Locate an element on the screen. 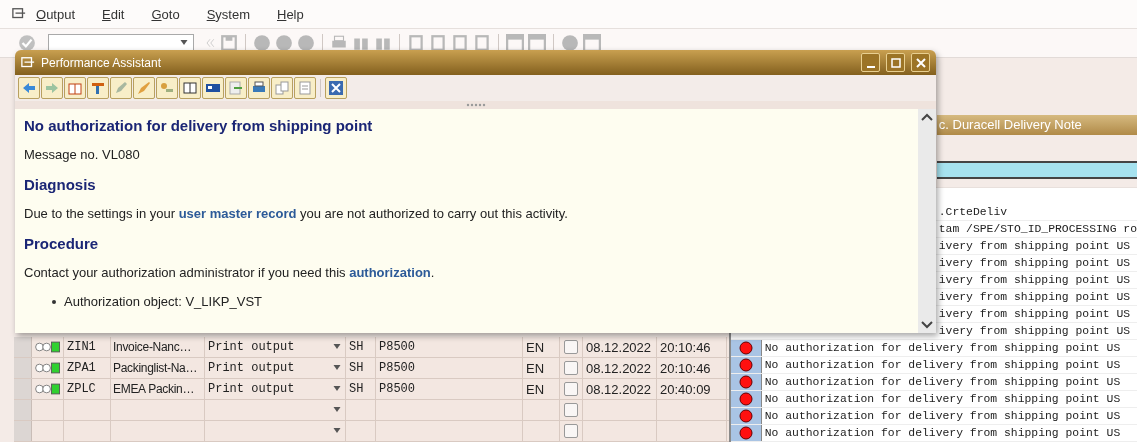 This screenshot has height=442, width=1137. list-item: Authorization object: V_LIKP_VST is located at coordinates (163, 301).